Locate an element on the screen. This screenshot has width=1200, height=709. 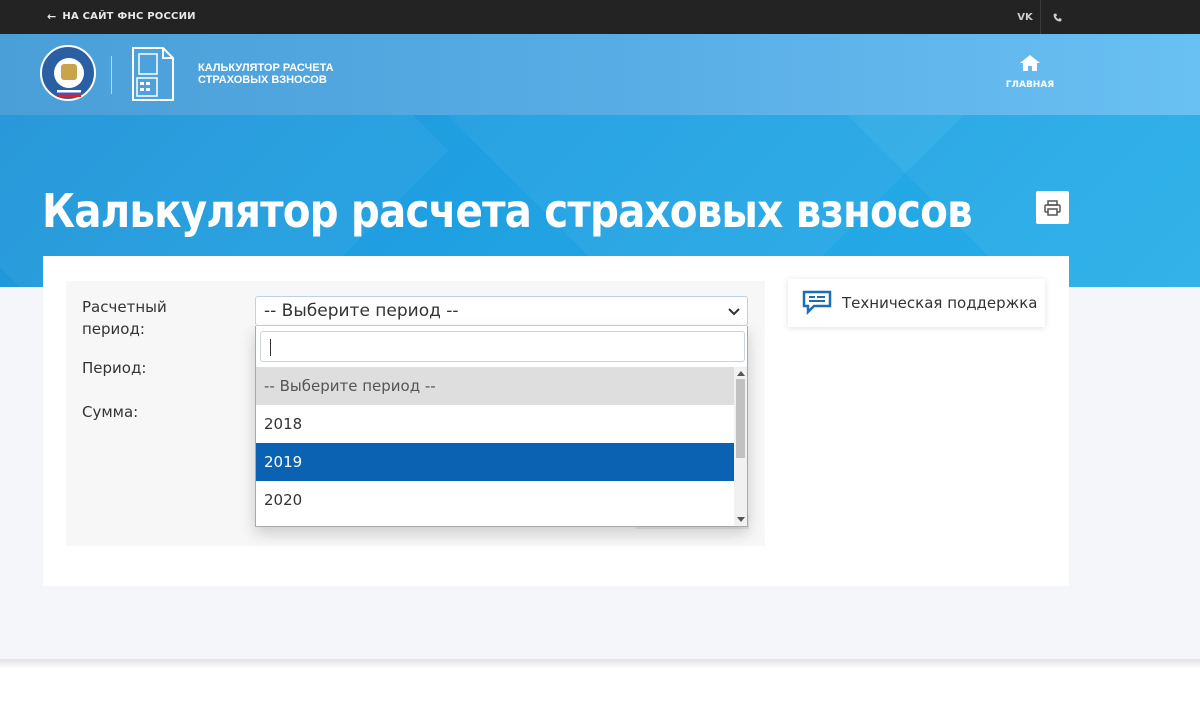
footer is located at coordinates (600, 684).